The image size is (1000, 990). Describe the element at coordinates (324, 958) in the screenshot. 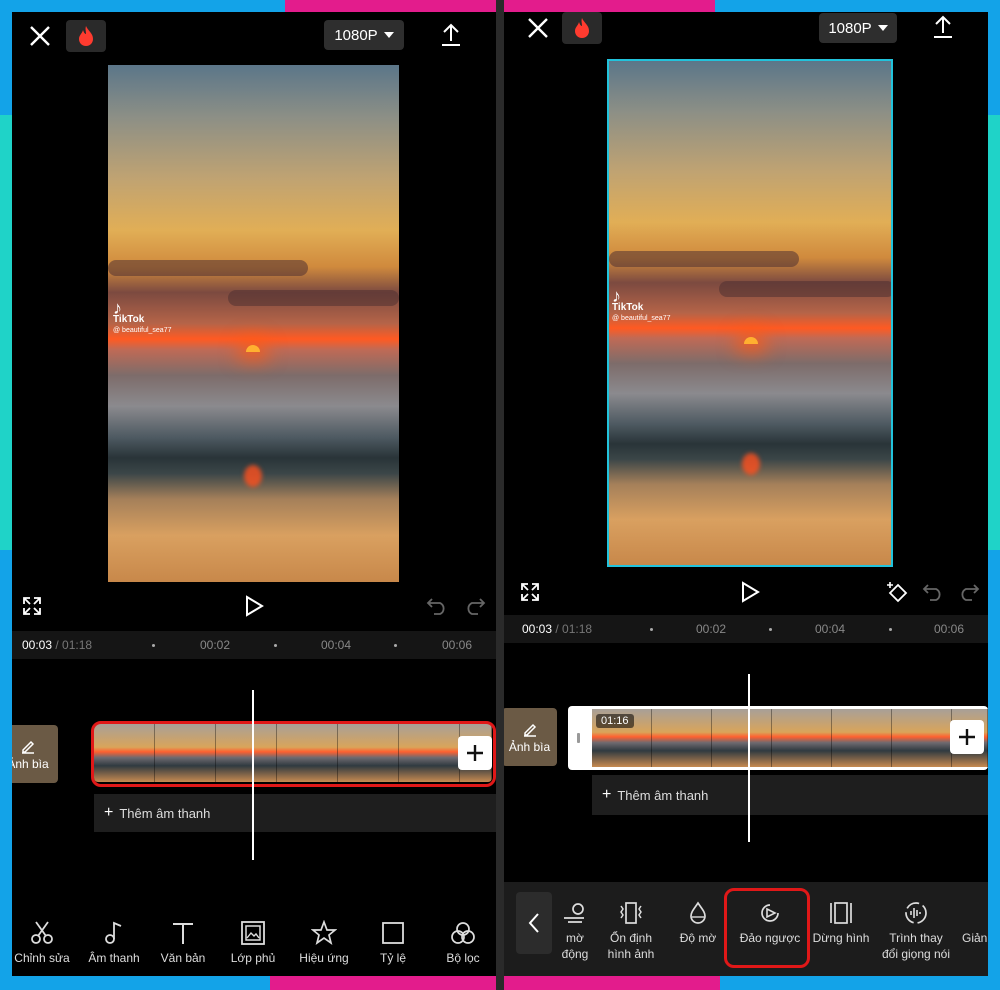

I see `tool-label: Hiệu ứng` at that location.